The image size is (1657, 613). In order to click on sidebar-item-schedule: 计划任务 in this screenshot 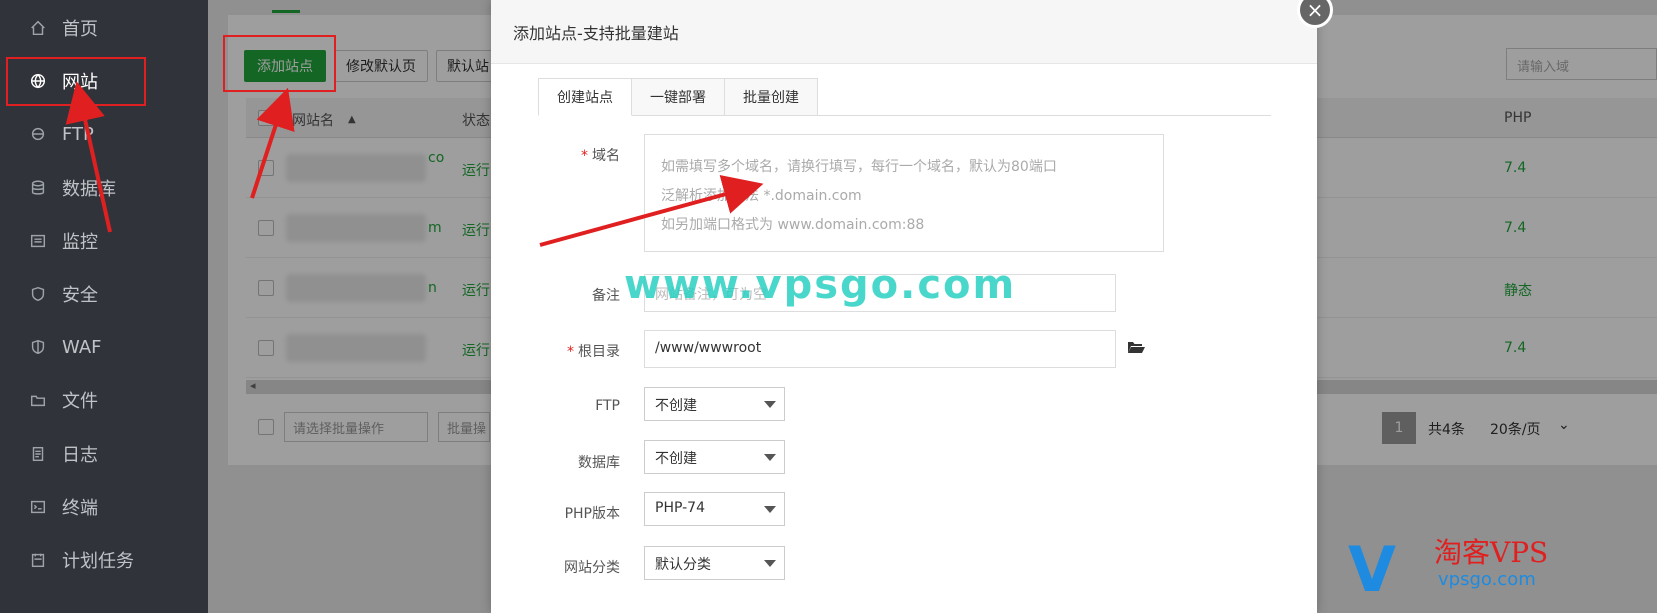, I will do `click(104, 560)`.